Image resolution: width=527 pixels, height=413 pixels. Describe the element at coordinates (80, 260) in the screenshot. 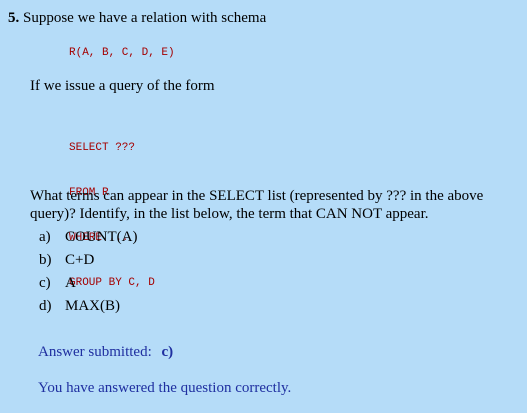

I see `choice-text: C+D` at that location.